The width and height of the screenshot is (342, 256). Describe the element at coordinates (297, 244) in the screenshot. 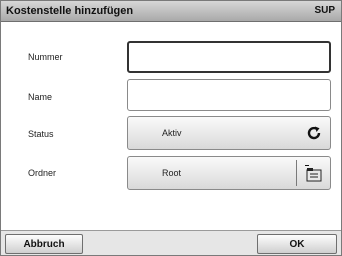

I see `ok-button: OK` at that location.